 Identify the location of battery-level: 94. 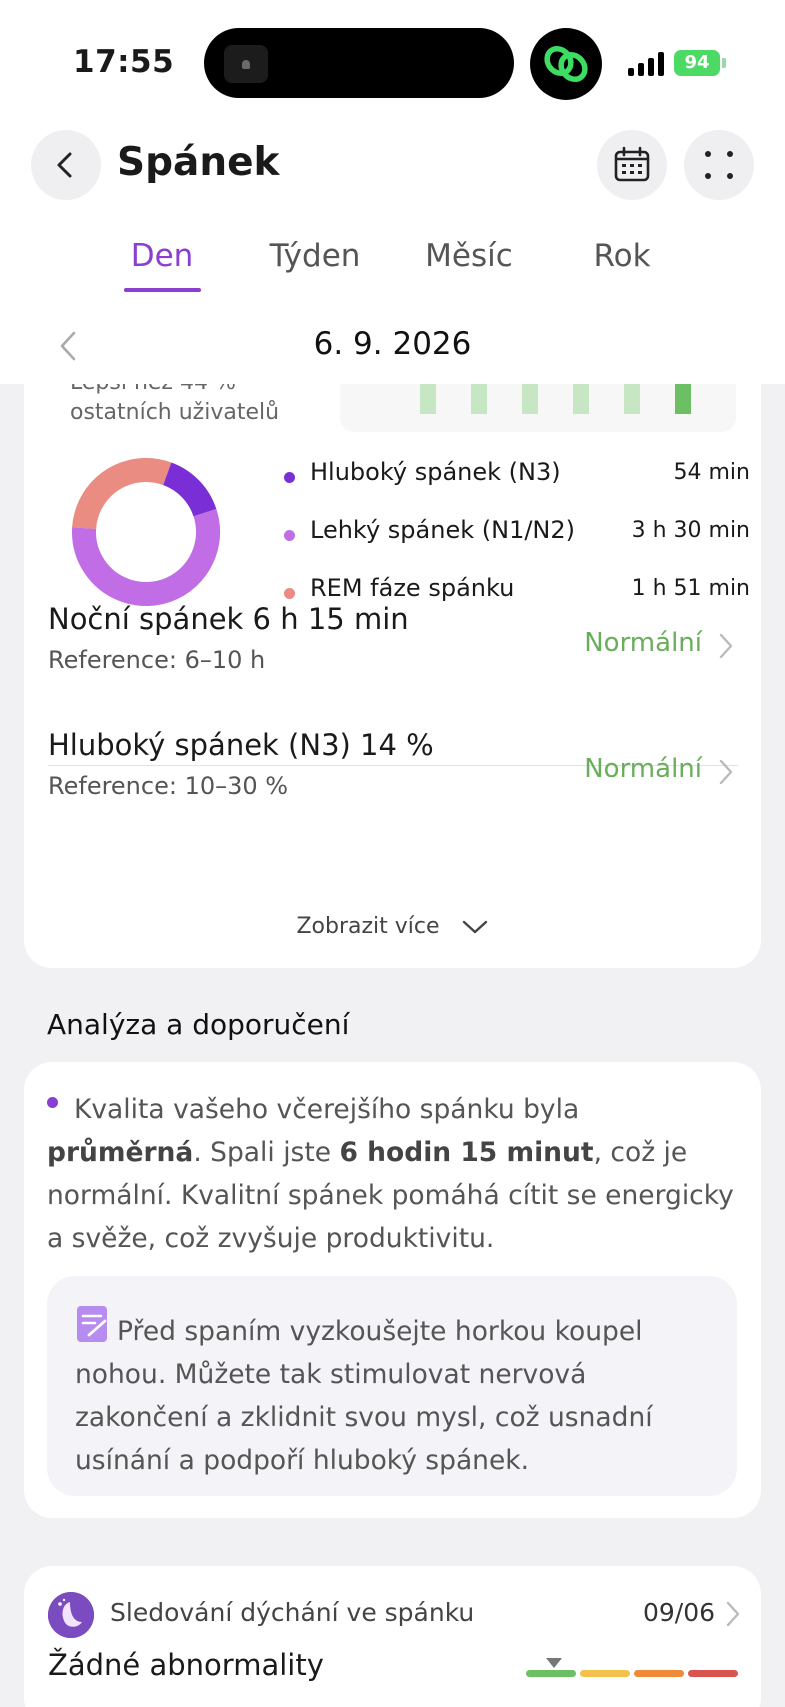
(697, 62).